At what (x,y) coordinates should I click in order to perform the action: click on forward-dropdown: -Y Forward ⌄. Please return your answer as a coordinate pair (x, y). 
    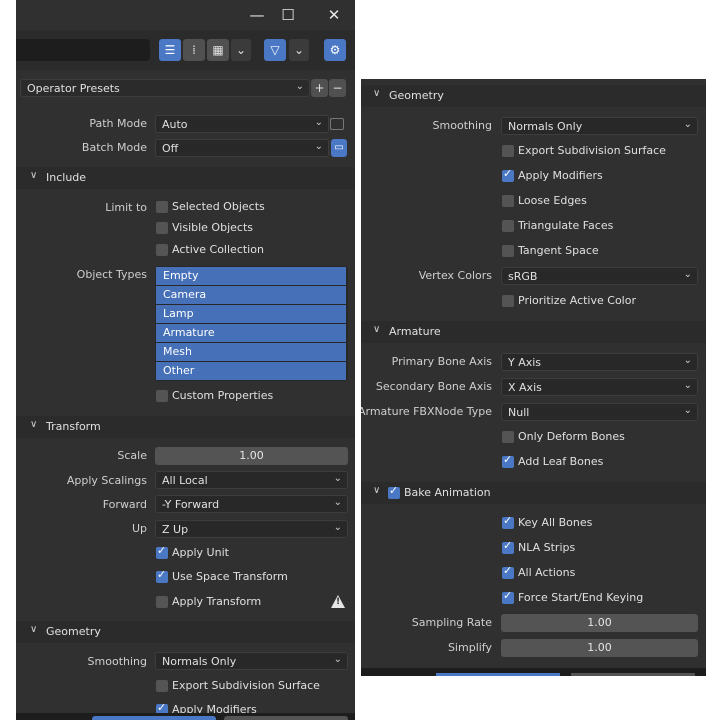
    Looking at the image, I should click on (251, 504).